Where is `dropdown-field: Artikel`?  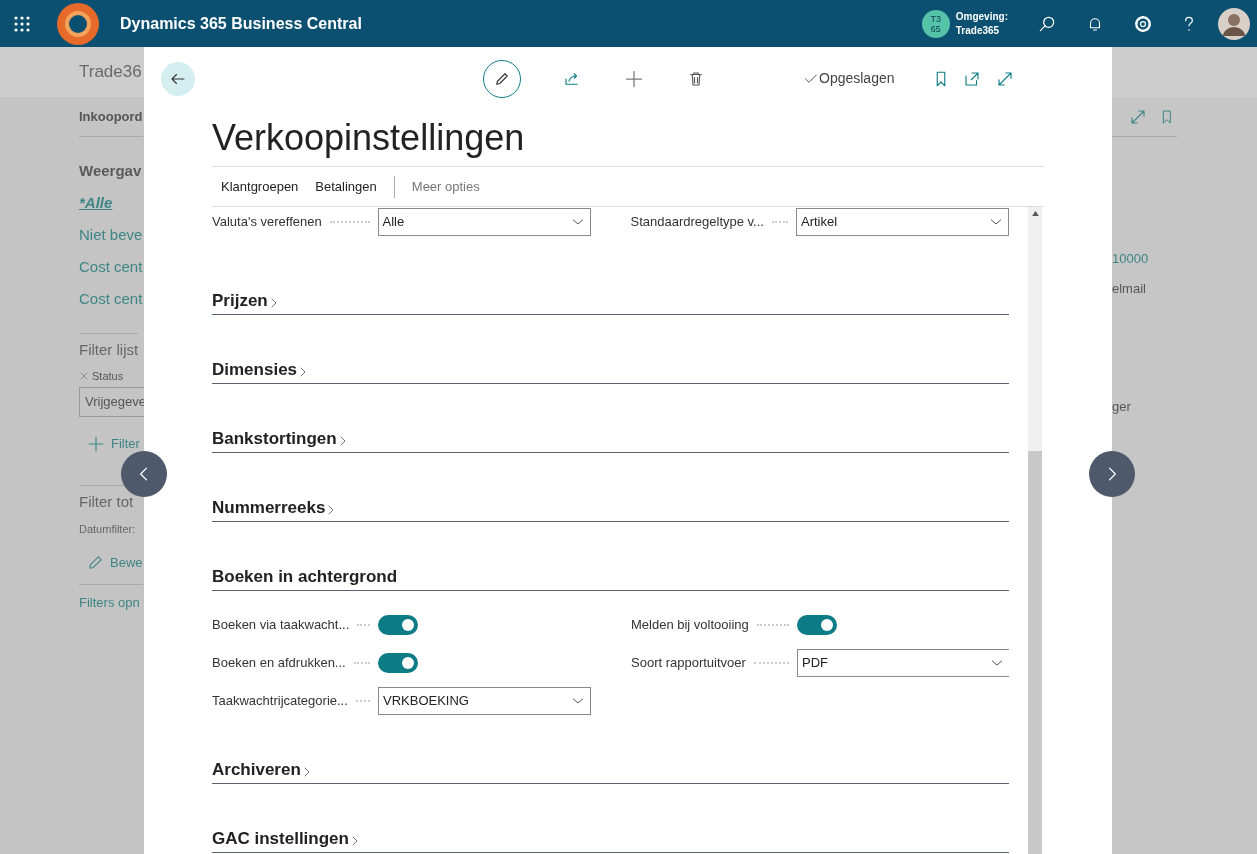 dropdown-field: Artikel is located at coordinates (902, 222).